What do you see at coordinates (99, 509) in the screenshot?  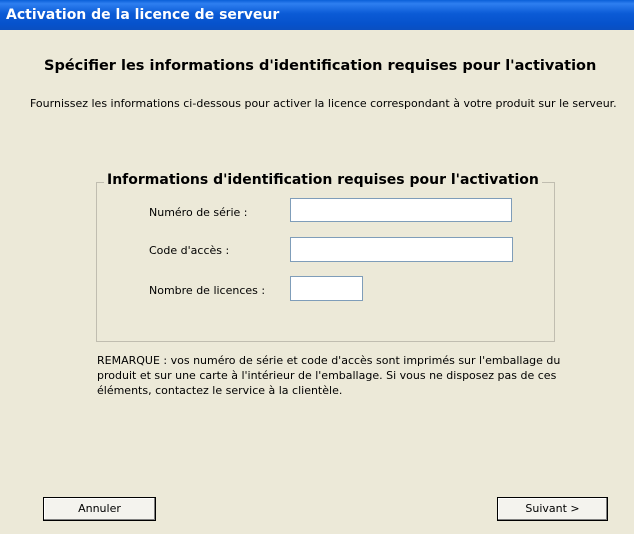 I see `cancel-button: Annuler` at bounding box center [99, 509].